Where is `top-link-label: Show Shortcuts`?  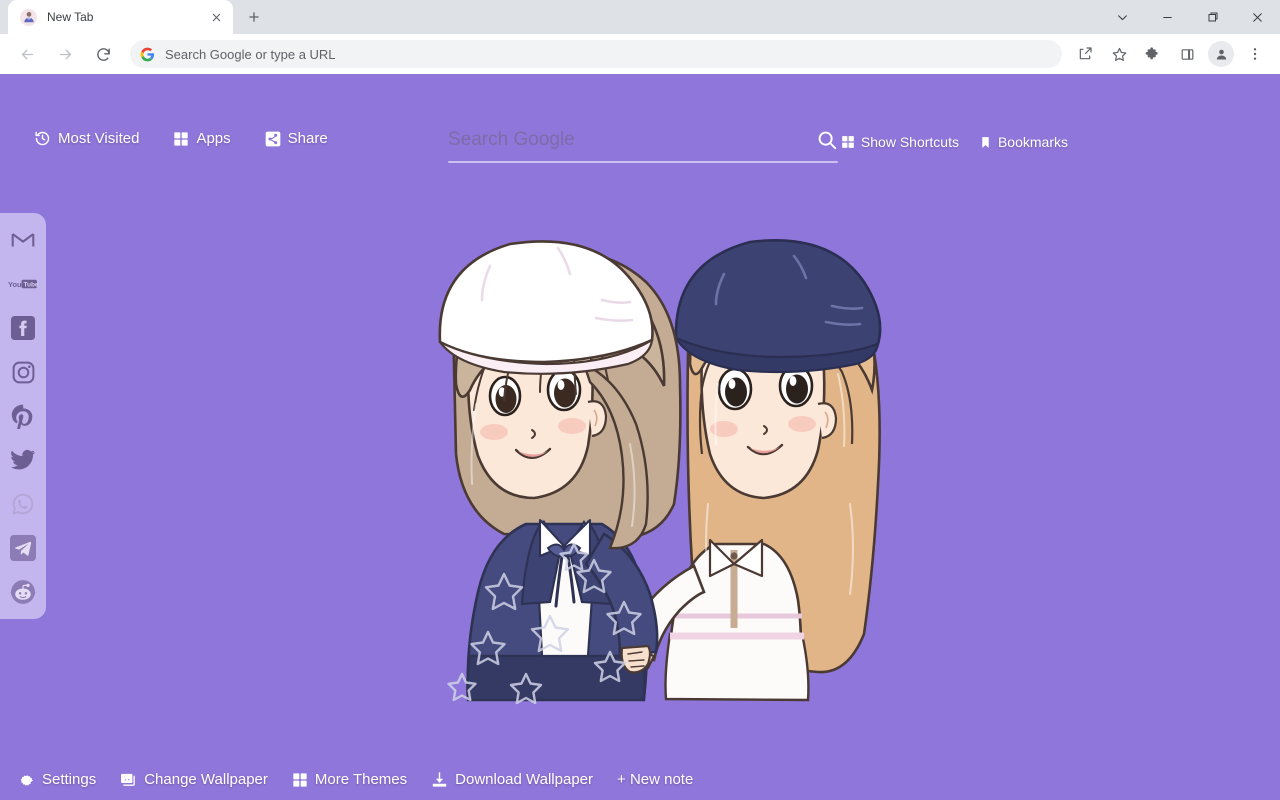
top-link-label: Show Shortcuts is located at coordinates (909, 142).